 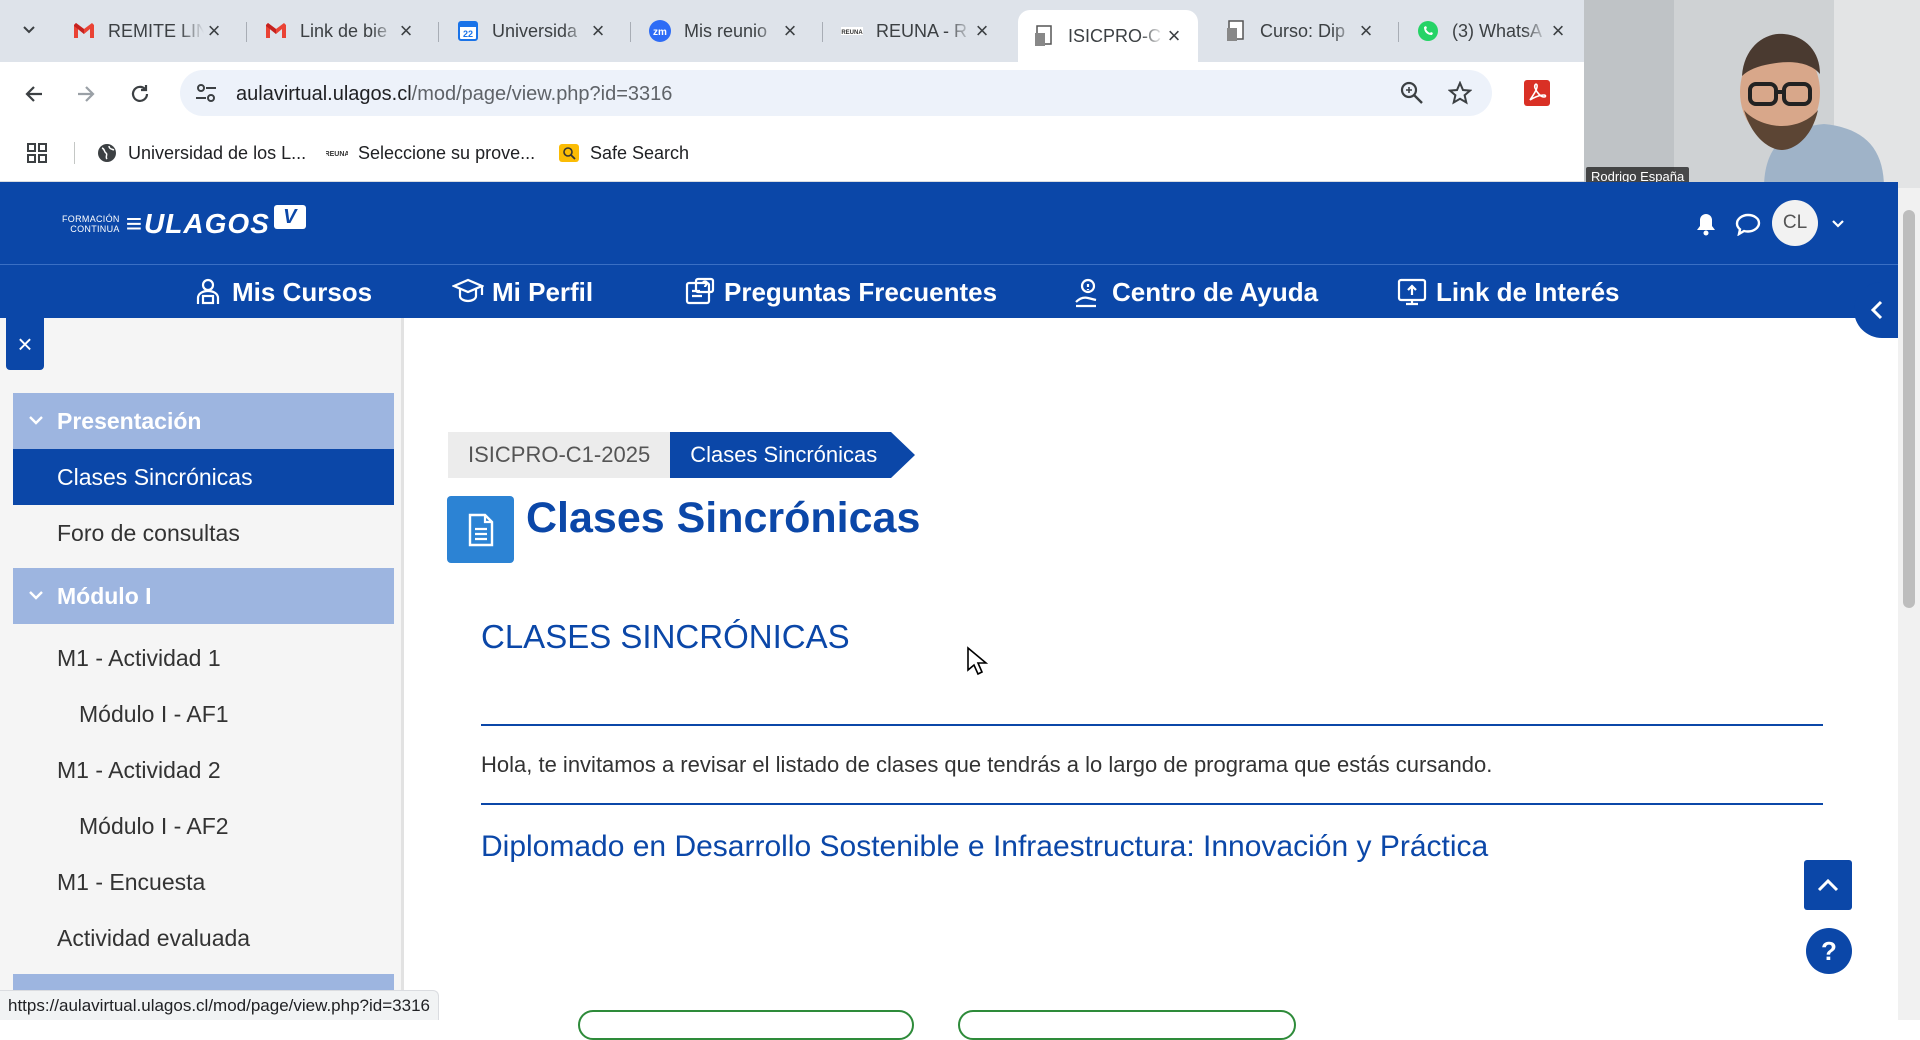 I want to click on bookmarks-divider, so click(x=74, y=153).